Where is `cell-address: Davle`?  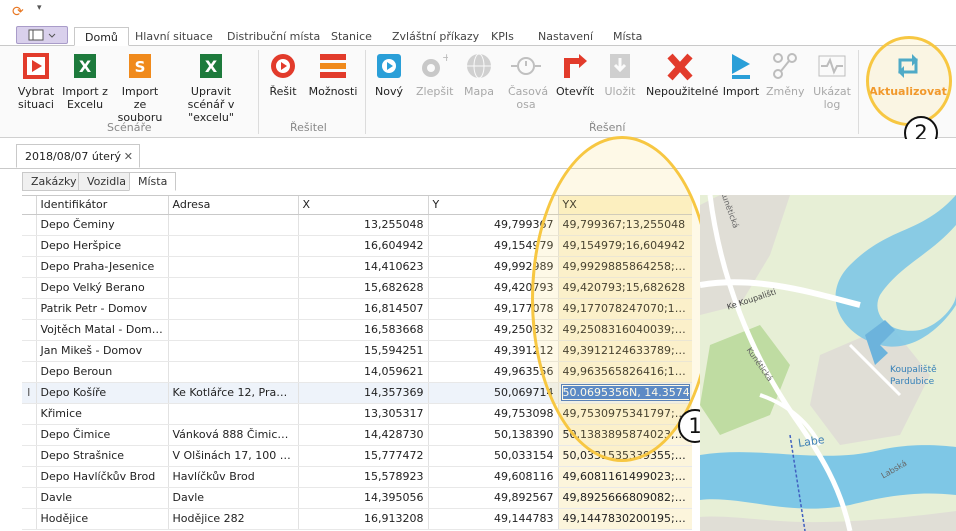
cell-address: Davle is located at coordinates (233, 498).